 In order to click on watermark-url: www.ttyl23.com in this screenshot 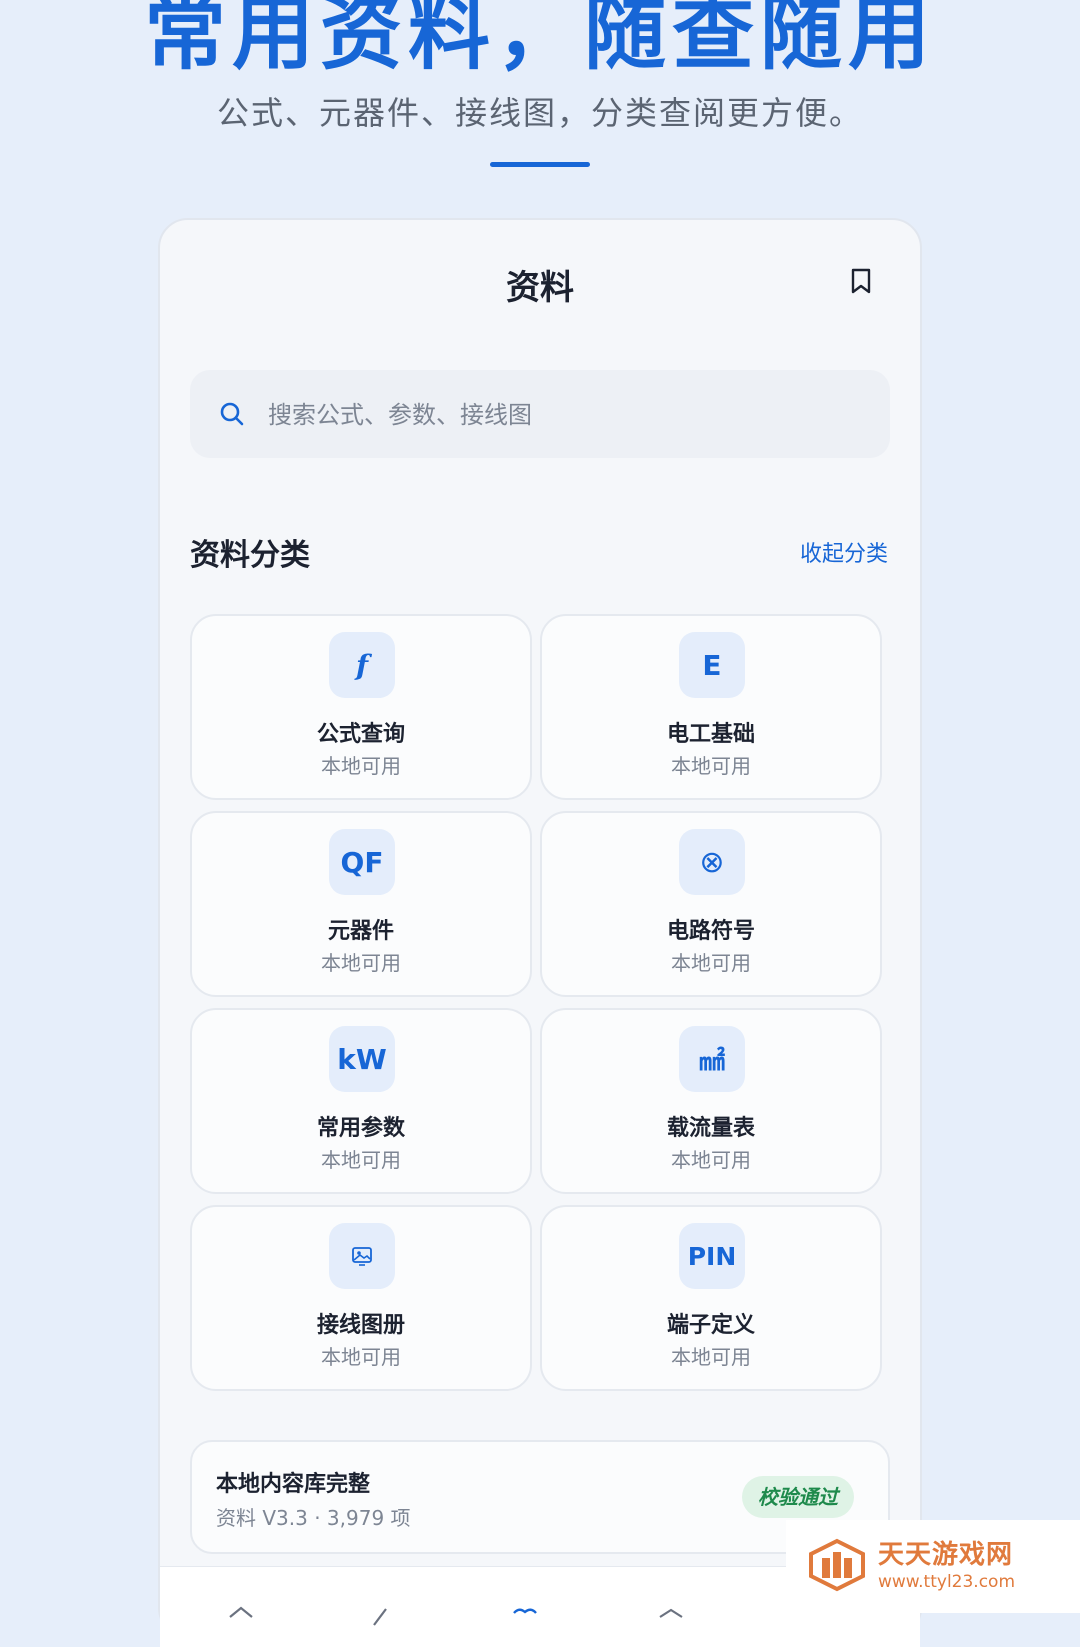, I will do `click(947, 1582)`.